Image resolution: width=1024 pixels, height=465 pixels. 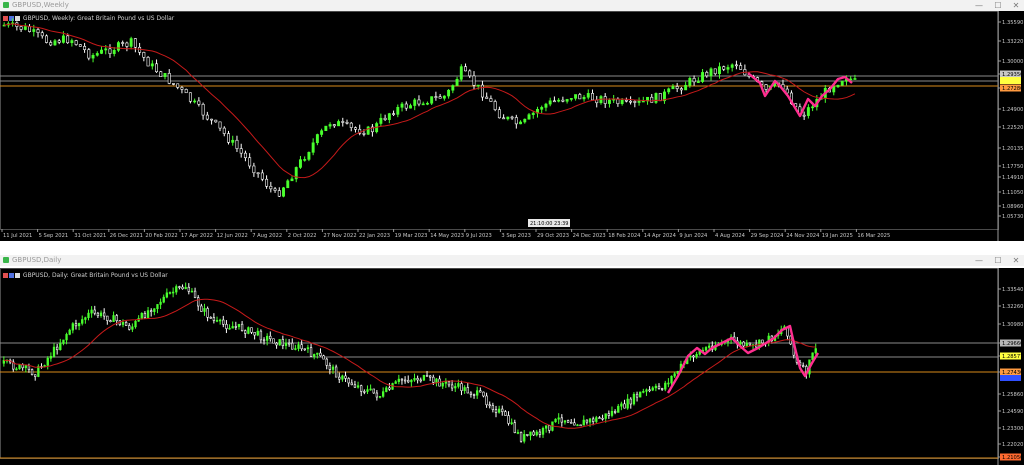 What do you see at coordinates (1012, 325) in the screenshot?
I see `price-label: 1.30980` at bounding box center [1012, 325].